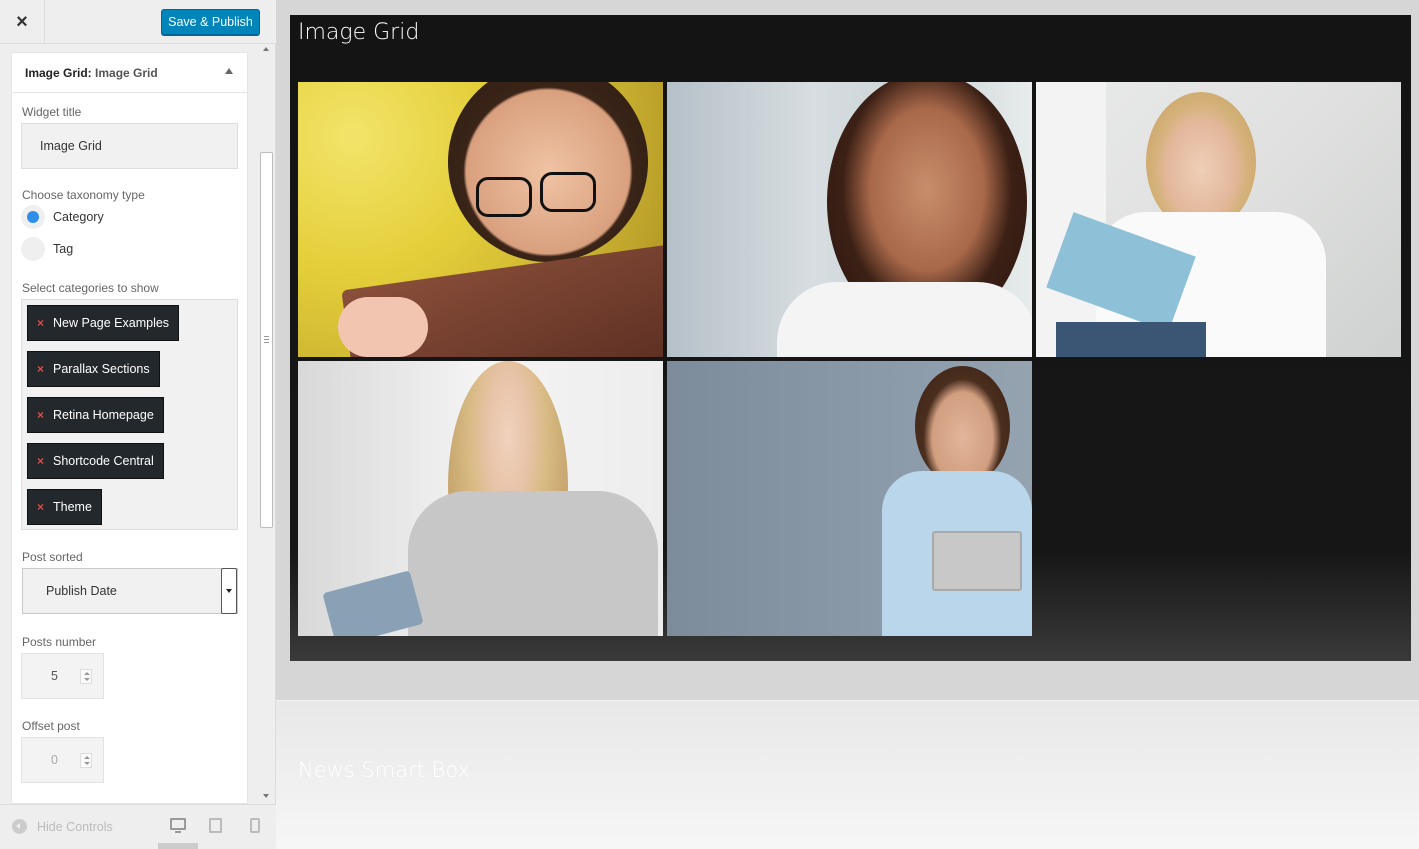 This screenshot has width=1419, height=849. Describe the element at coordinates (229, 71) in the screenshot. I see `collapse-arrow-icon` at that location.